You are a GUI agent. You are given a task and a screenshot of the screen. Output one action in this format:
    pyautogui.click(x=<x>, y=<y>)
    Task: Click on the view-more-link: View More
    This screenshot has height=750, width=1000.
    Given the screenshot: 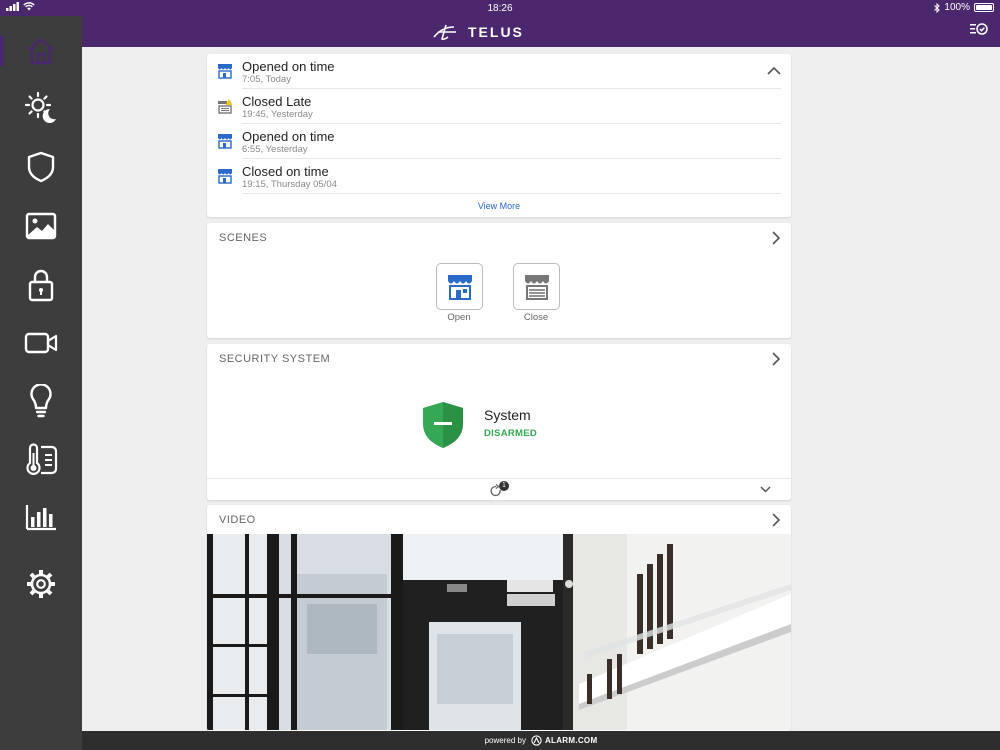 What is the action you would take?
    pyautogui.click(x=499, y=206)
    